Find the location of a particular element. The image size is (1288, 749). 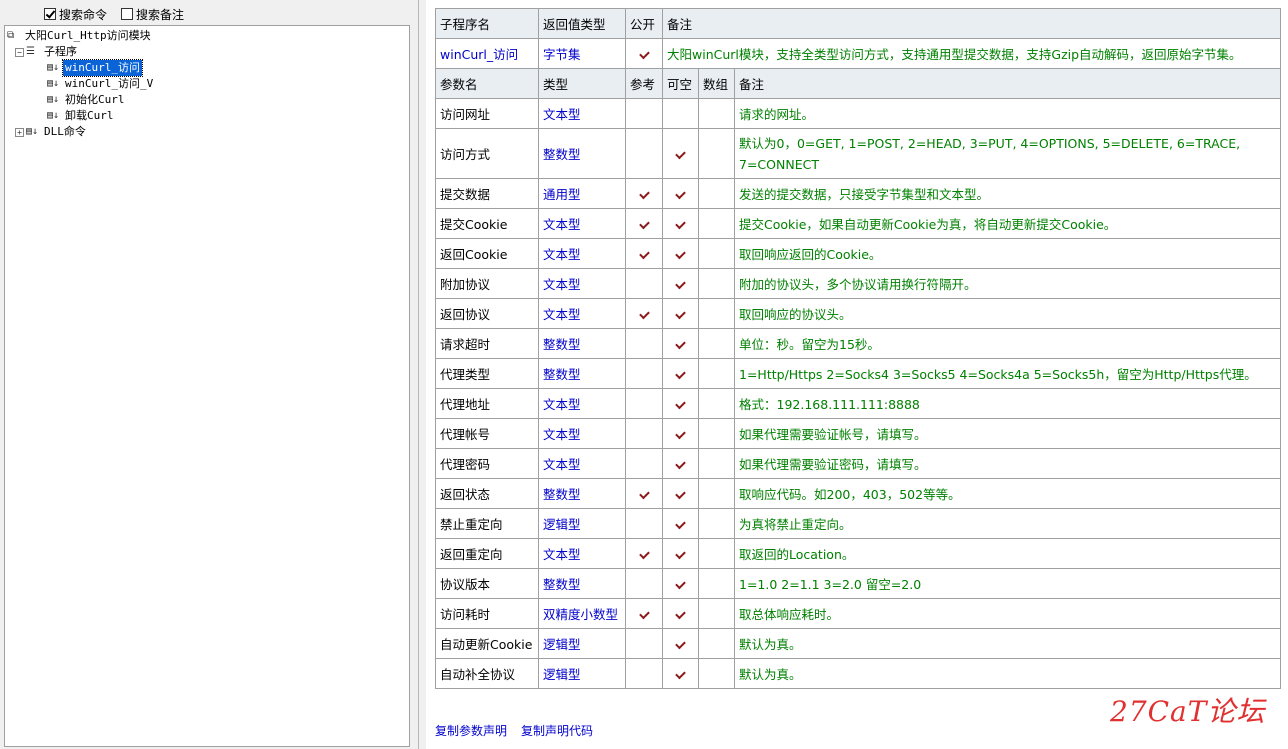

param-note-cell: 取返回的Location。 is located at coordinates (1007, 553).